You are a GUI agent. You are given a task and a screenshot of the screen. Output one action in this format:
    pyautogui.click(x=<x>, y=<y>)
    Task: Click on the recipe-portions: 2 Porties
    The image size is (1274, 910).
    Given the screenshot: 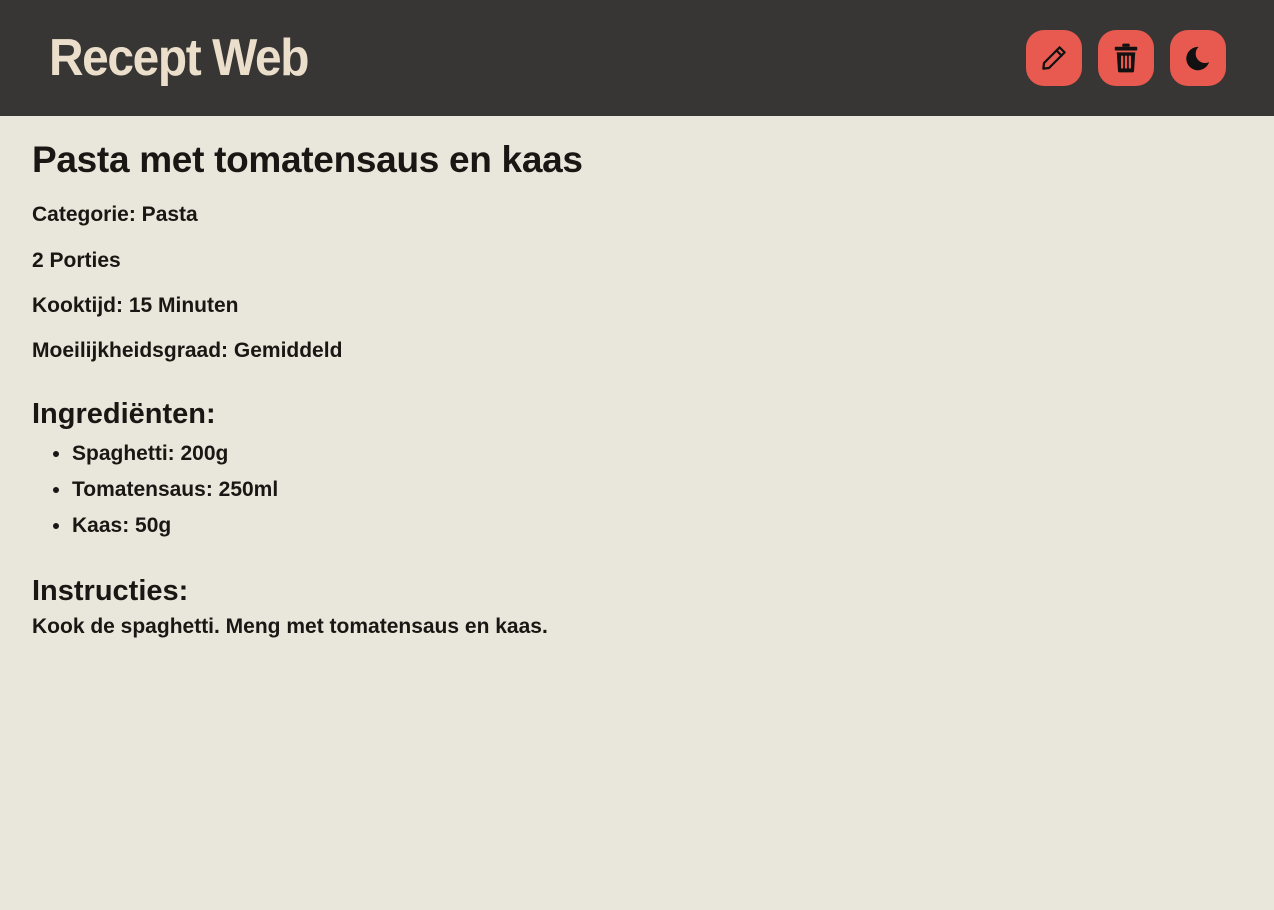 What is the action you would take?
    pyautogui.click(x=76, y=260)
    